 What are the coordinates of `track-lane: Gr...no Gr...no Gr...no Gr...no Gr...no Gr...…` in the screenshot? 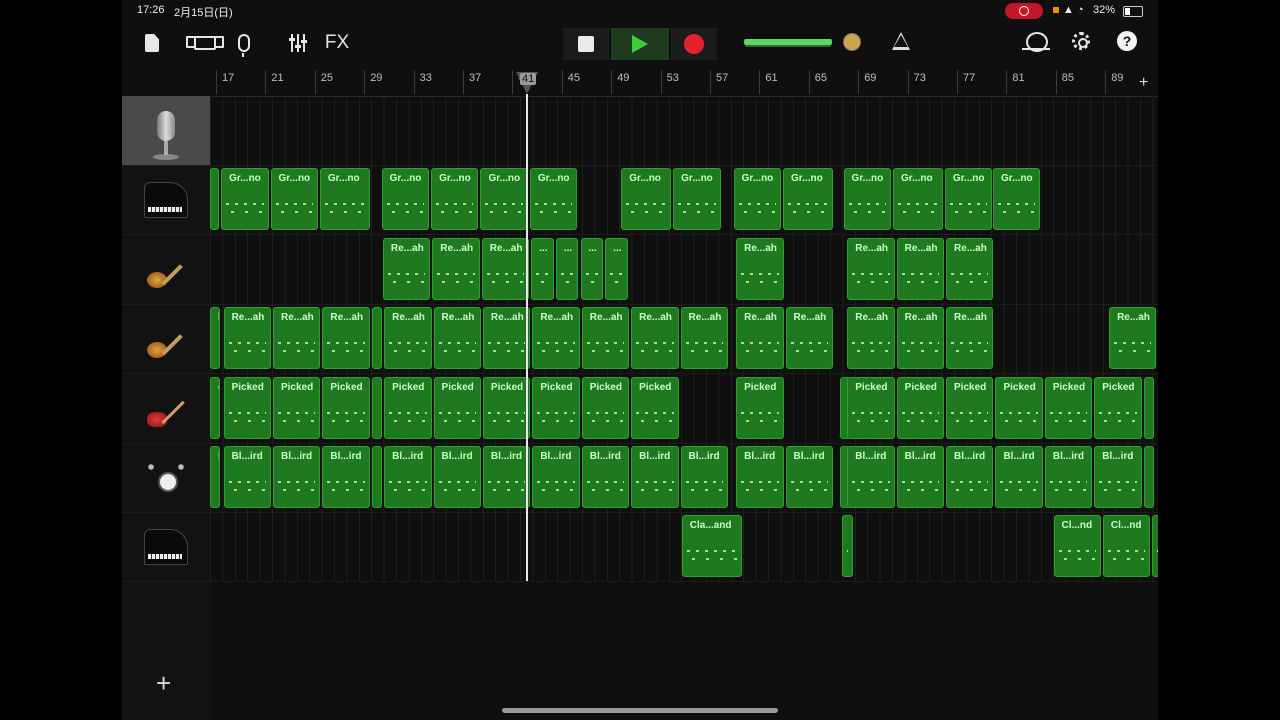 It's located at (684, 200).